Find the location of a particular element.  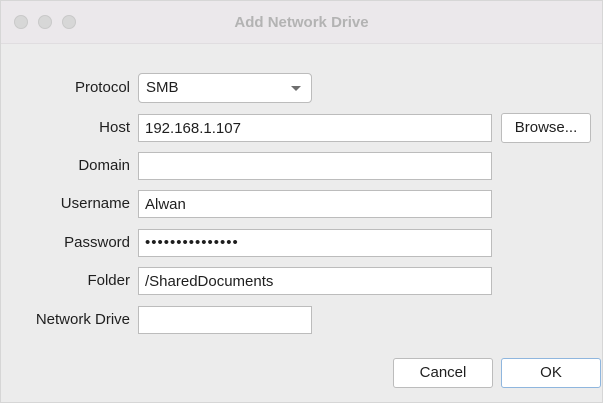

username-input is located at coordinates (315, 204).